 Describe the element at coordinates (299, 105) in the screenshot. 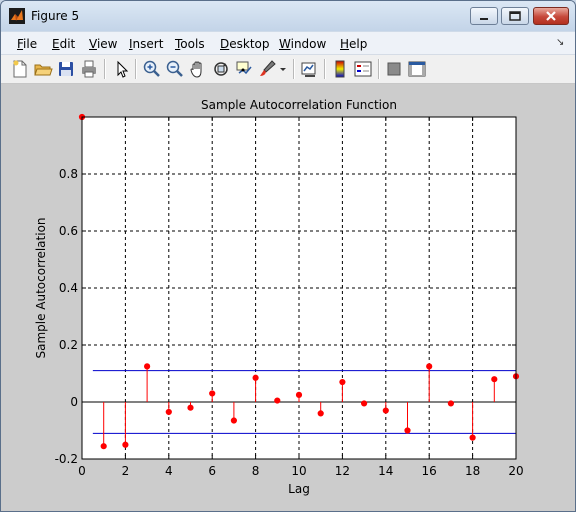

I see `chart-title: Sample Autocorrelation Function` at that location.